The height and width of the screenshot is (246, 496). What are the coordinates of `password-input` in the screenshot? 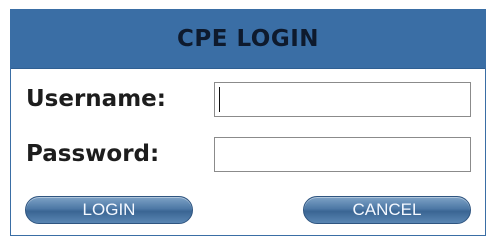 It's located at (342, 154).